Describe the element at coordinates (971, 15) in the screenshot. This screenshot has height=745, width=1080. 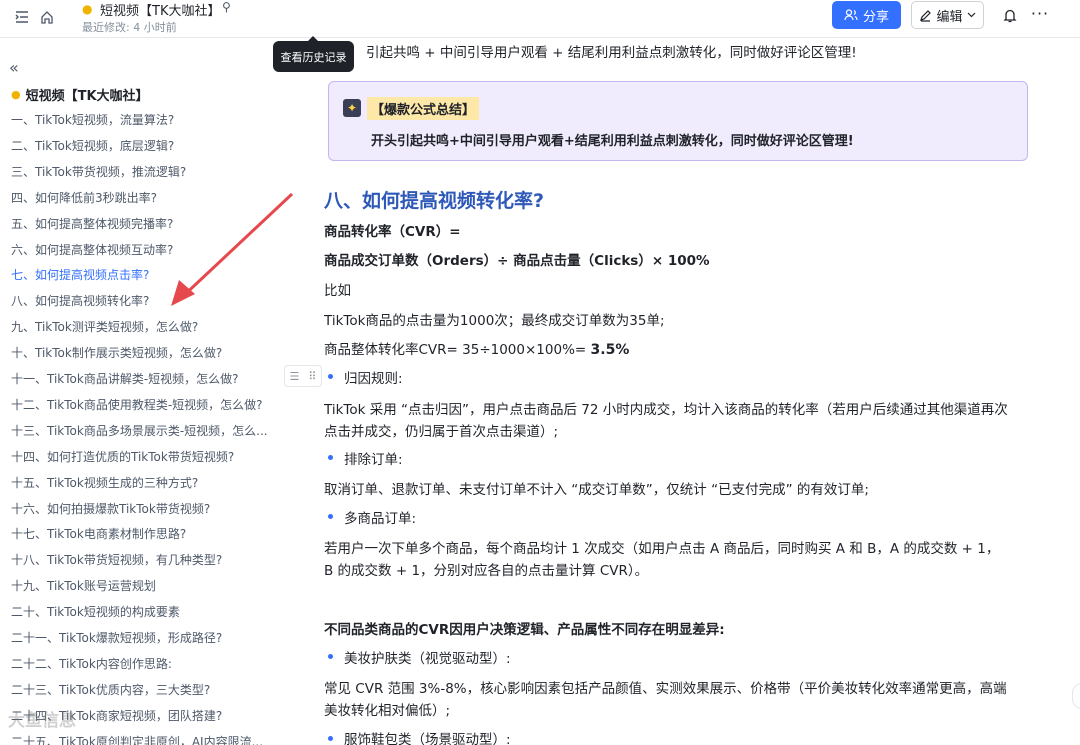
I see `chevron-down-icon` at that location.